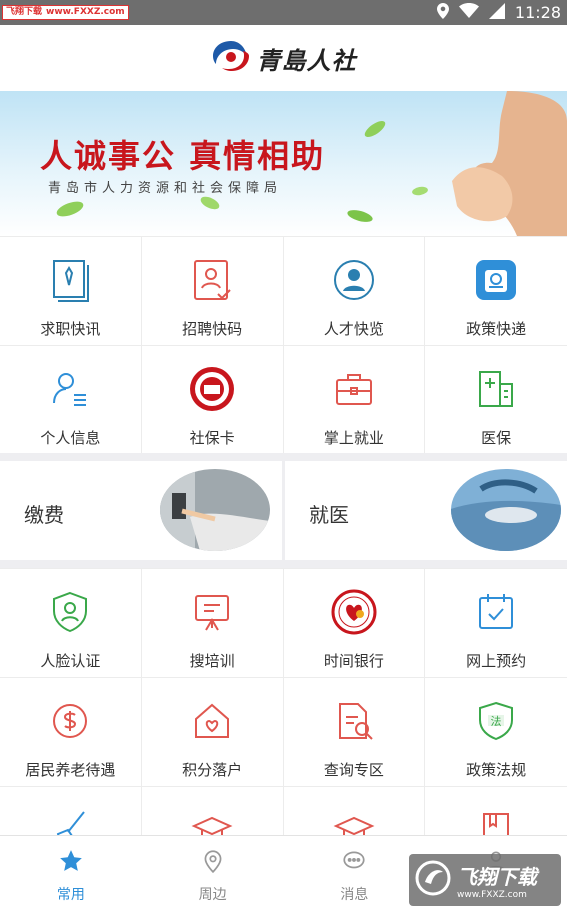  What do you see at coordinates (354, 612) in the screenshot?
I see `time-bank-badge-icon` at bounding box center [354, 612].